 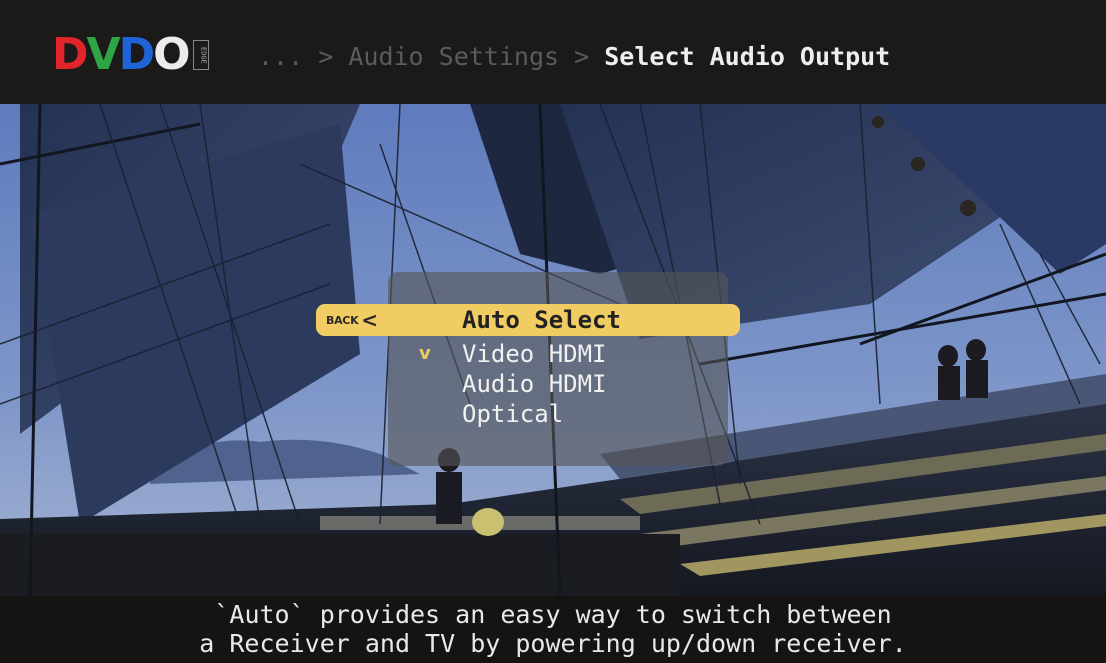 What do you see at coordinates (534, 354) in the screenshot?
I see `menu-item-video-hdmi: Video HDMI` at bounding box center [534, 354].